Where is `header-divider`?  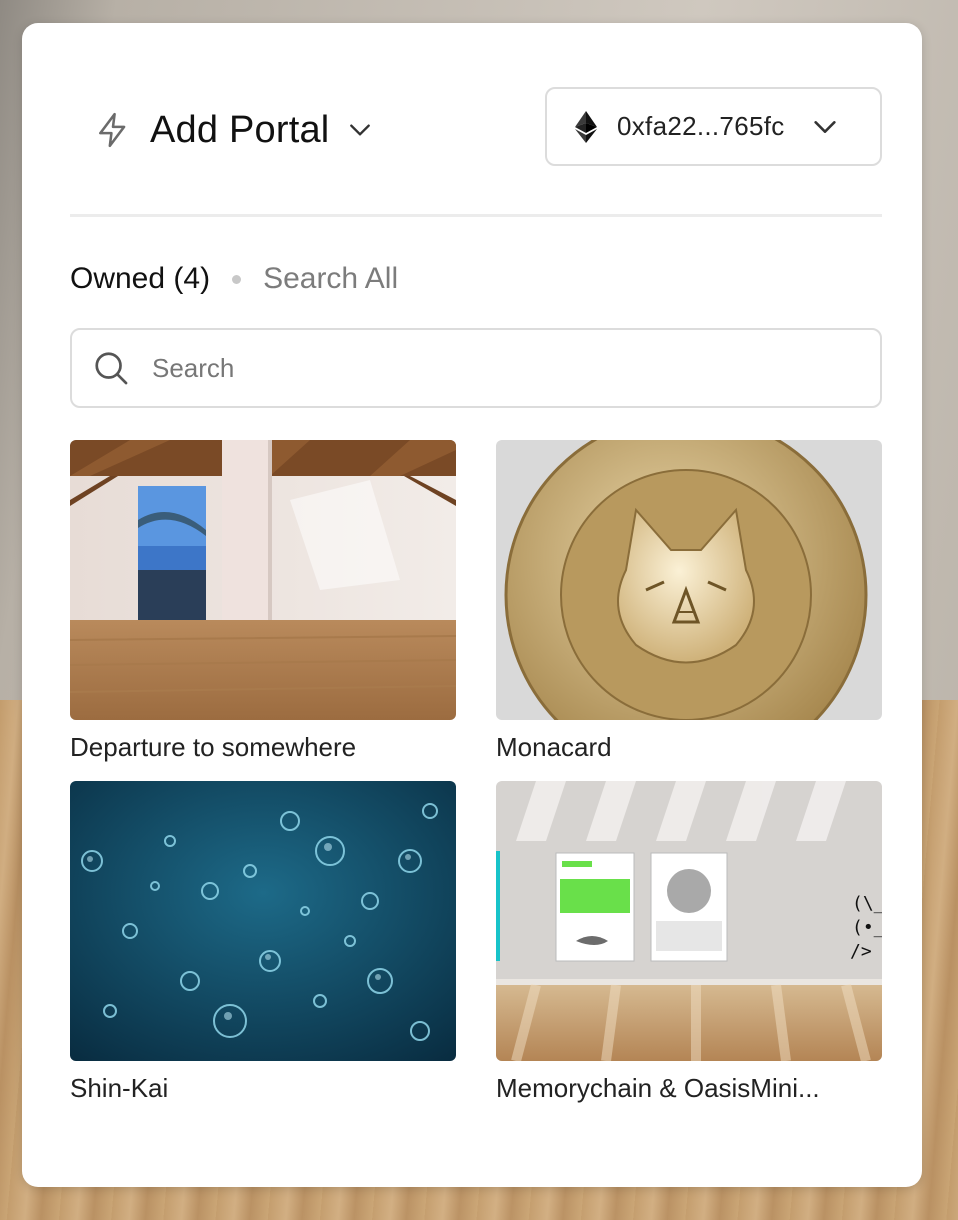 header-divider is located at coordinates (476, 215).